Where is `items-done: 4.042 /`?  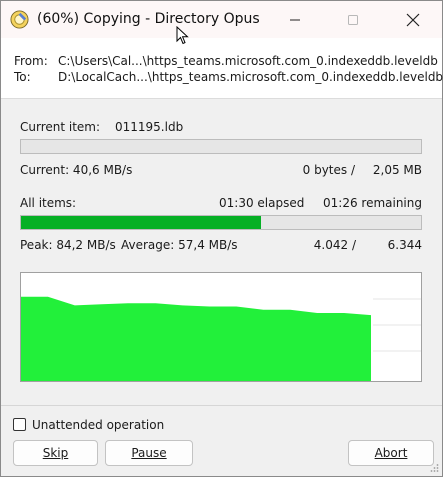
items-done: 4.042 / is located at coordinates (334, 245).